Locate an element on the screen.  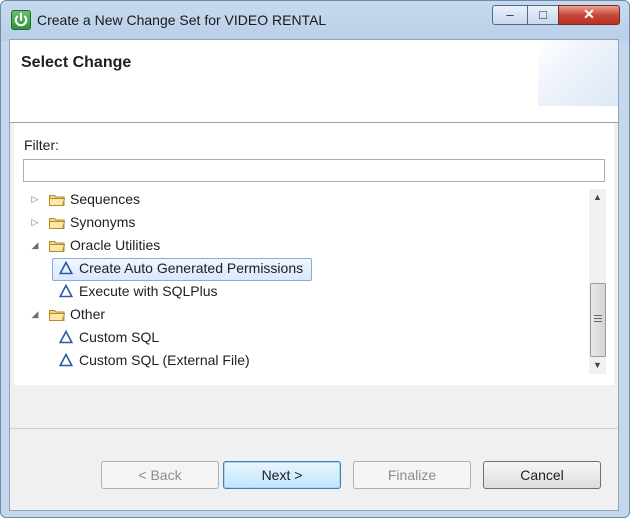
grip-icon is located at coordinates (598, 319).